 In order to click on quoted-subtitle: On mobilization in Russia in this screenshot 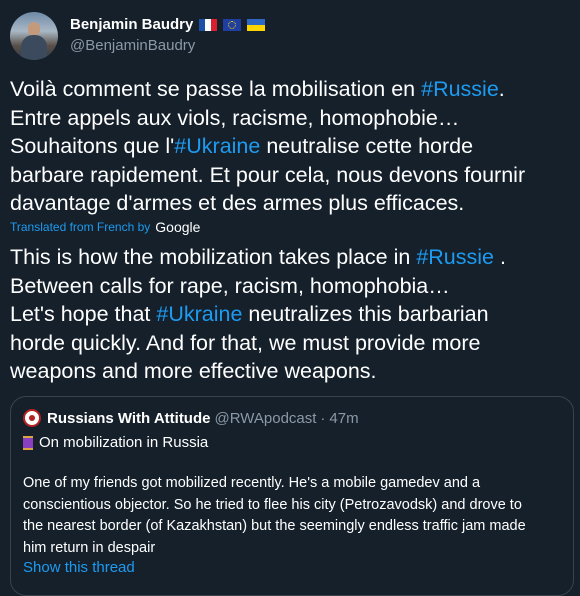, I will do `click(124, 442)`.